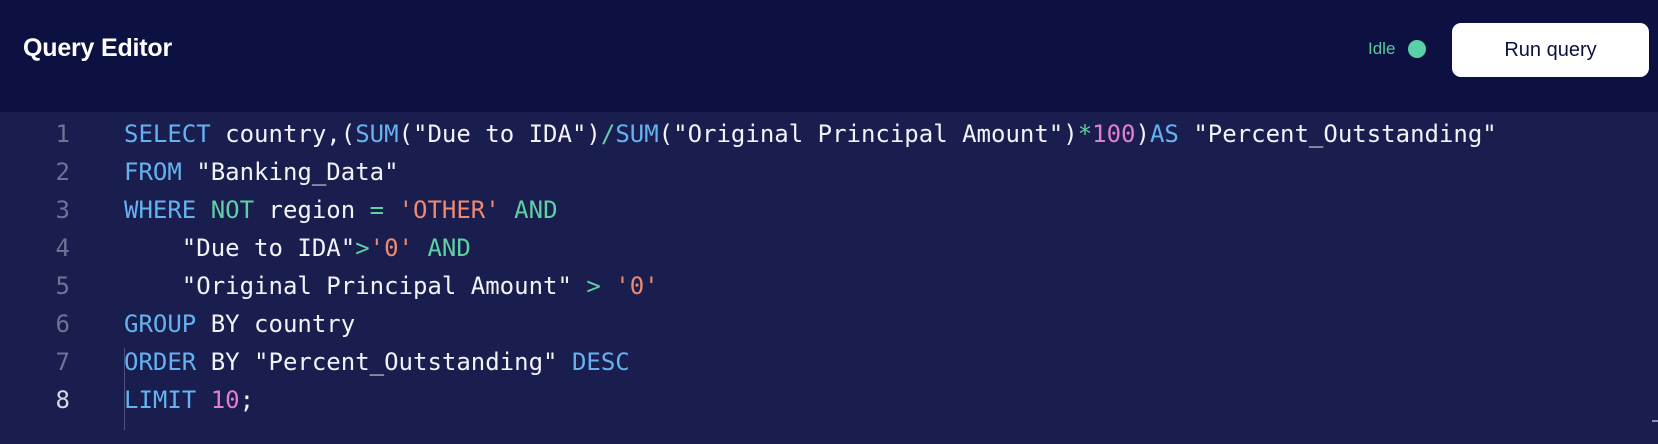  I want to click on code-text: "Original Principal Amount" > '0', so click(391, 286).